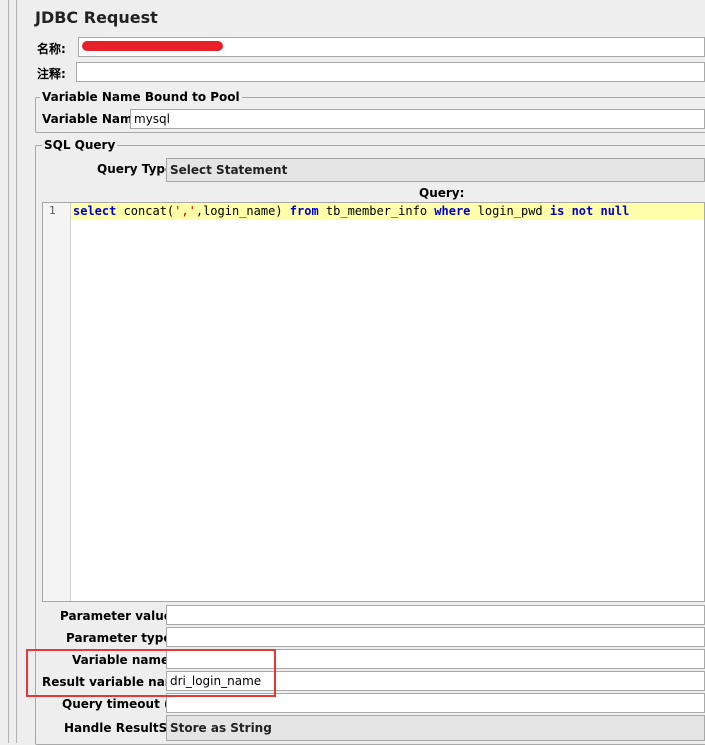 The height and width of the screenshot is (745, 705). What do you see at coordinates (435, 637) in the screenshot?
I see `parameter-types-field` at bounding box center [435, 637].